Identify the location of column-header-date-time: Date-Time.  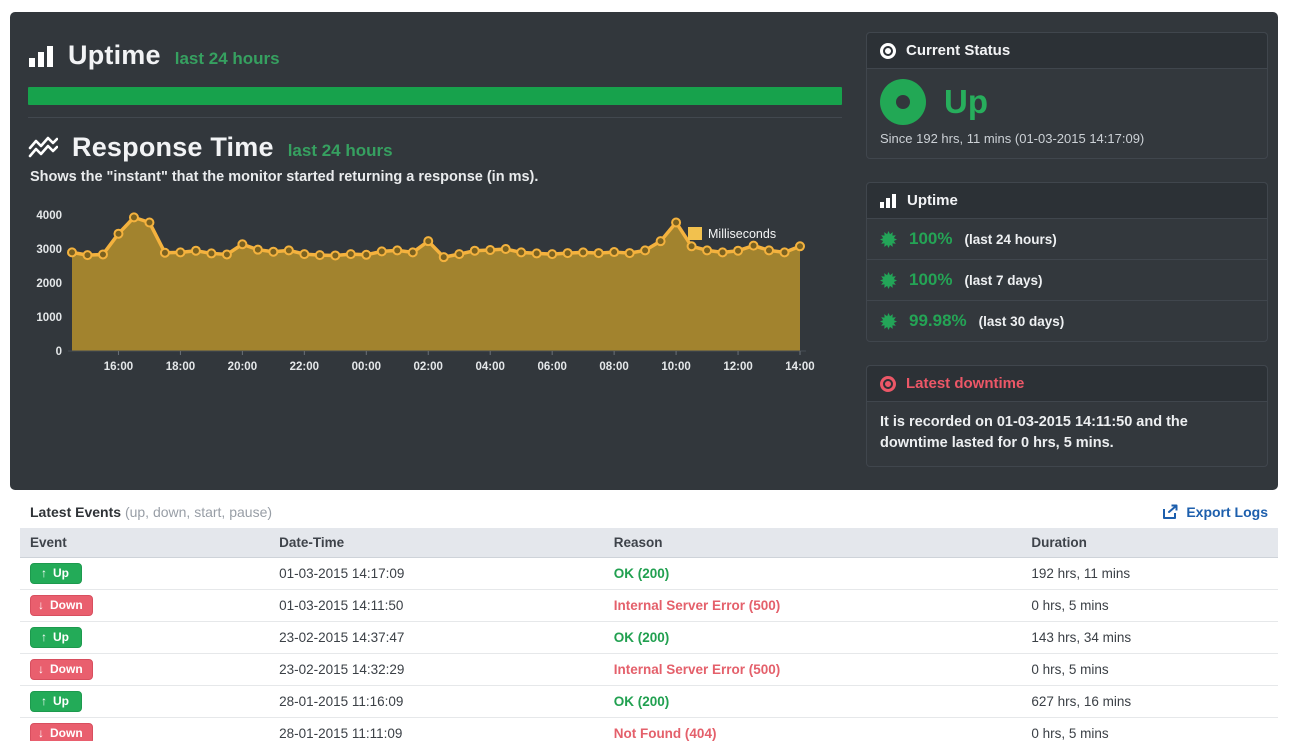
(436, 543).